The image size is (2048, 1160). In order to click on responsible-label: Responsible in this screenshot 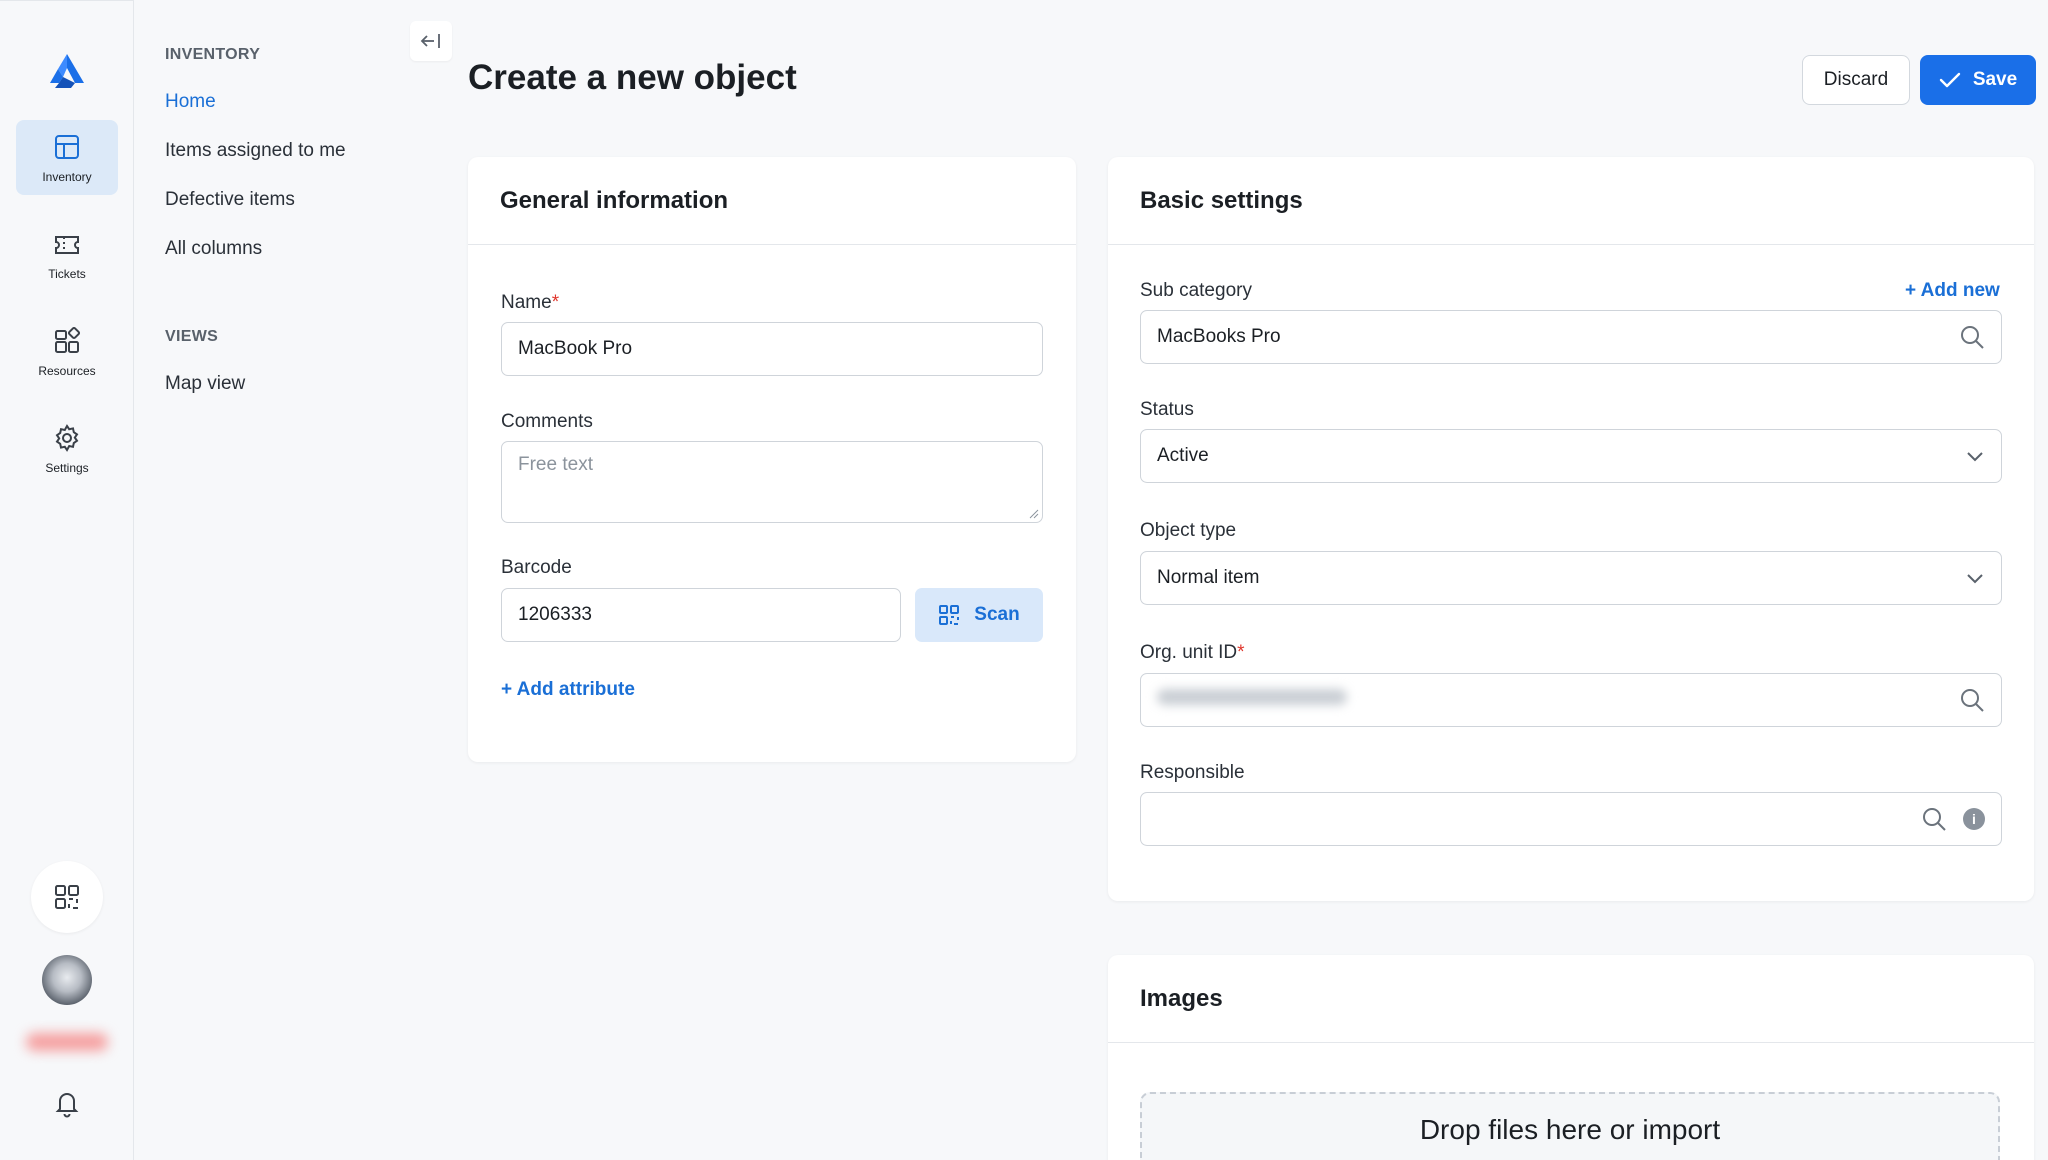, I will do `click(1192, 772)`.